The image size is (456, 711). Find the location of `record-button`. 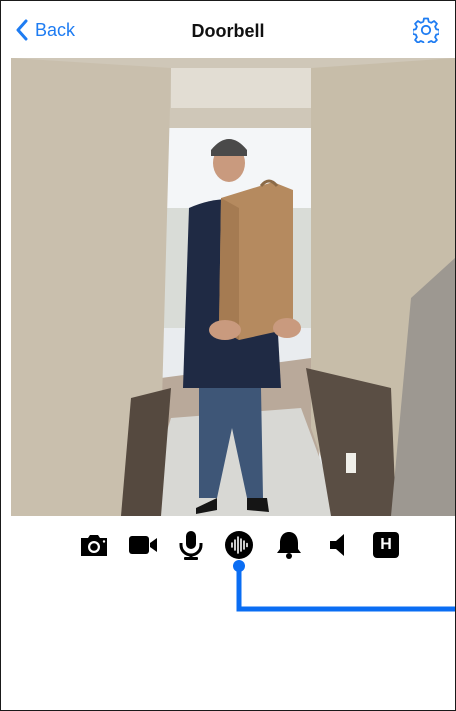

record-button is located at coordinates (143, 545).